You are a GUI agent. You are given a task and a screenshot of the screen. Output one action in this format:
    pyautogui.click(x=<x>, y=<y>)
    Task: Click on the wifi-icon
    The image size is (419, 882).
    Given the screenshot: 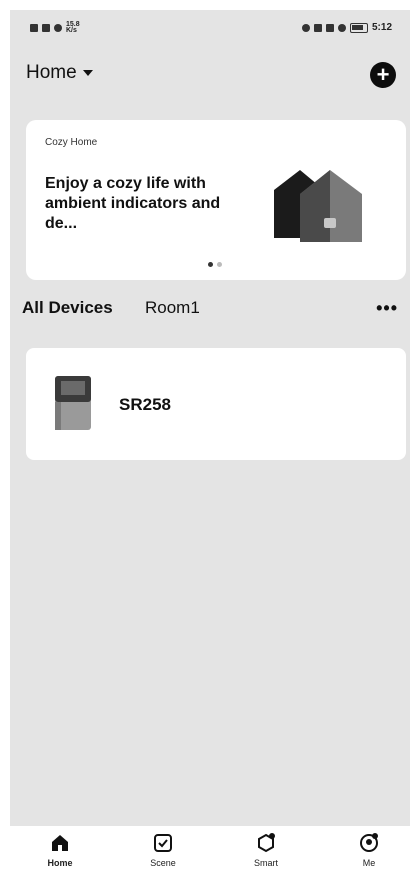 What is the action you would take?
    pyautogui.click(x=58, y=28)
    